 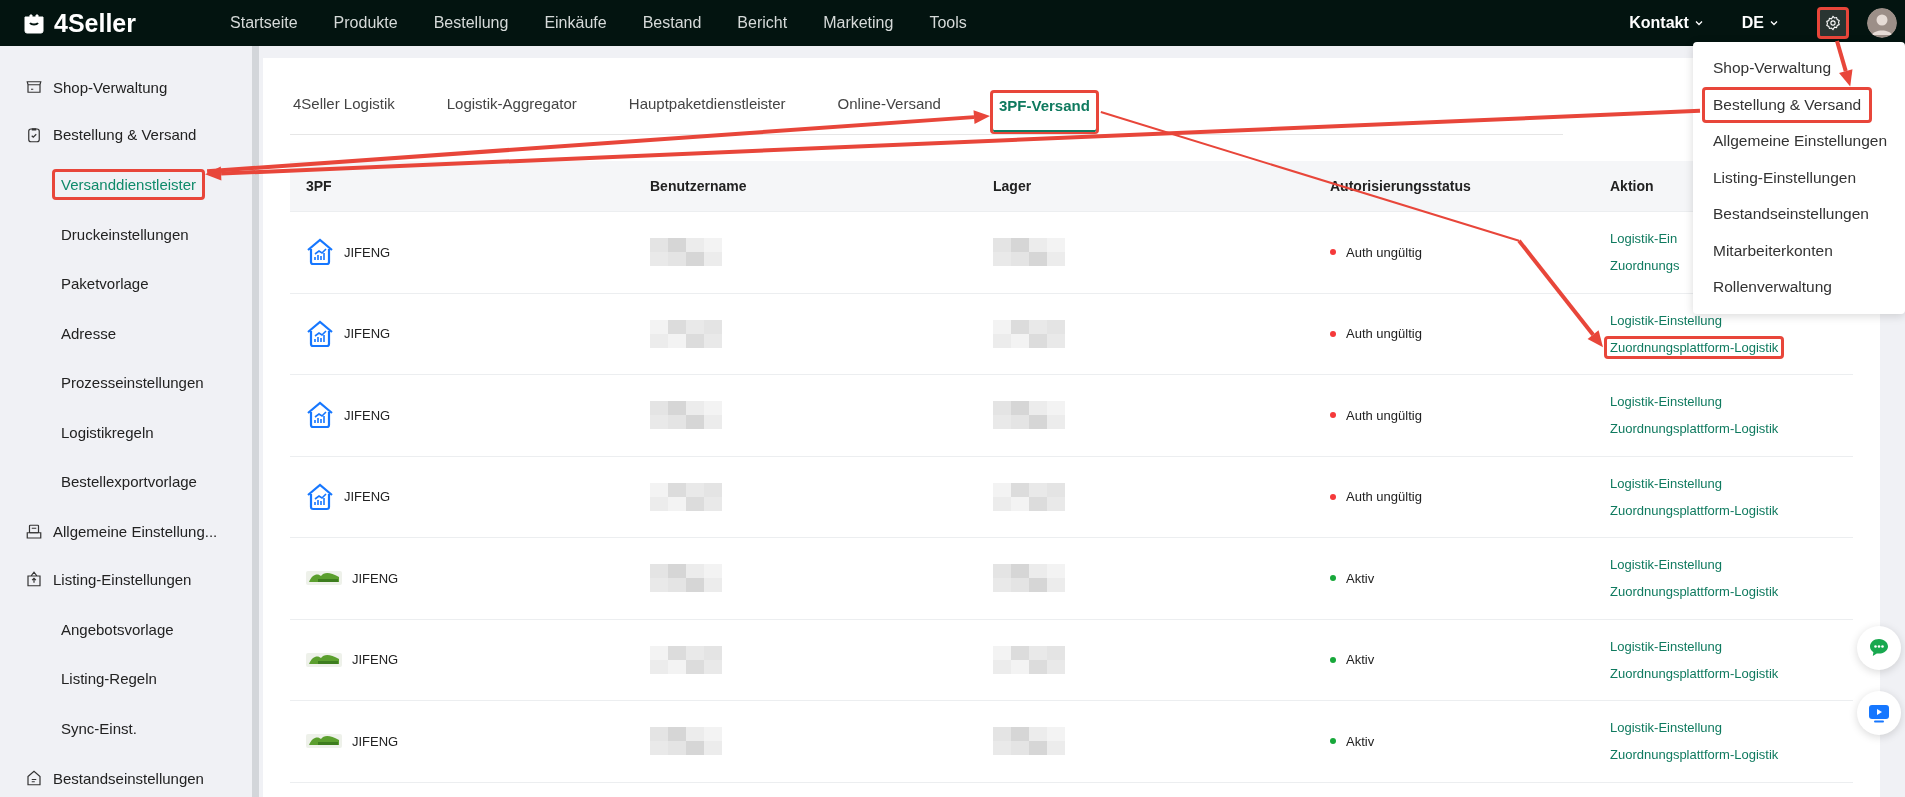 I want to click on sidebar-item: Prozesseinstellungen, so click(x=132, y=383).